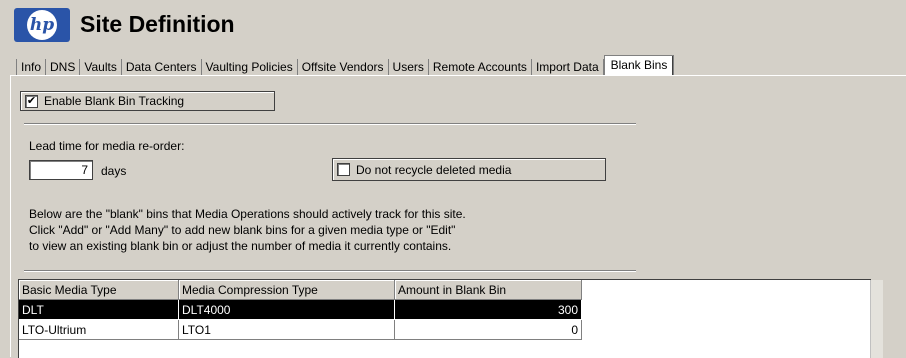 The height and width of the screenshot is (358, 906). I want to click on cell-amount: 300, so click(488, 309).